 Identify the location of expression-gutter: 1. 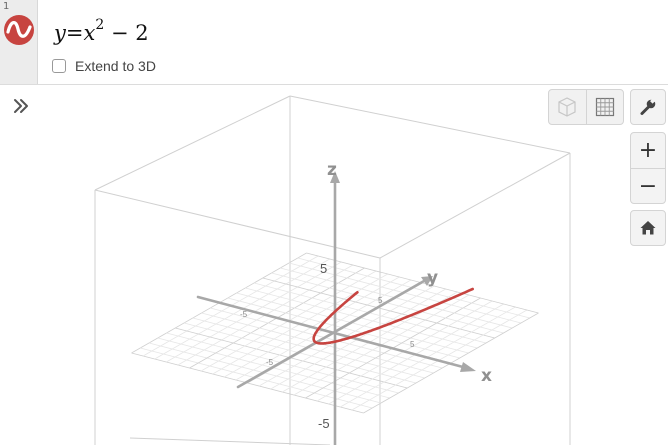
(19, 42).